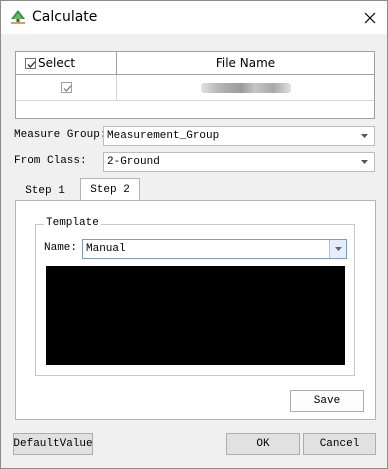 The width and height of the screenshot is (388, 469). What do you see at coordinates (60, 135) in the screenshot?
I see `measure-group-label: Measure Group:` at bounding box center [60, 135].